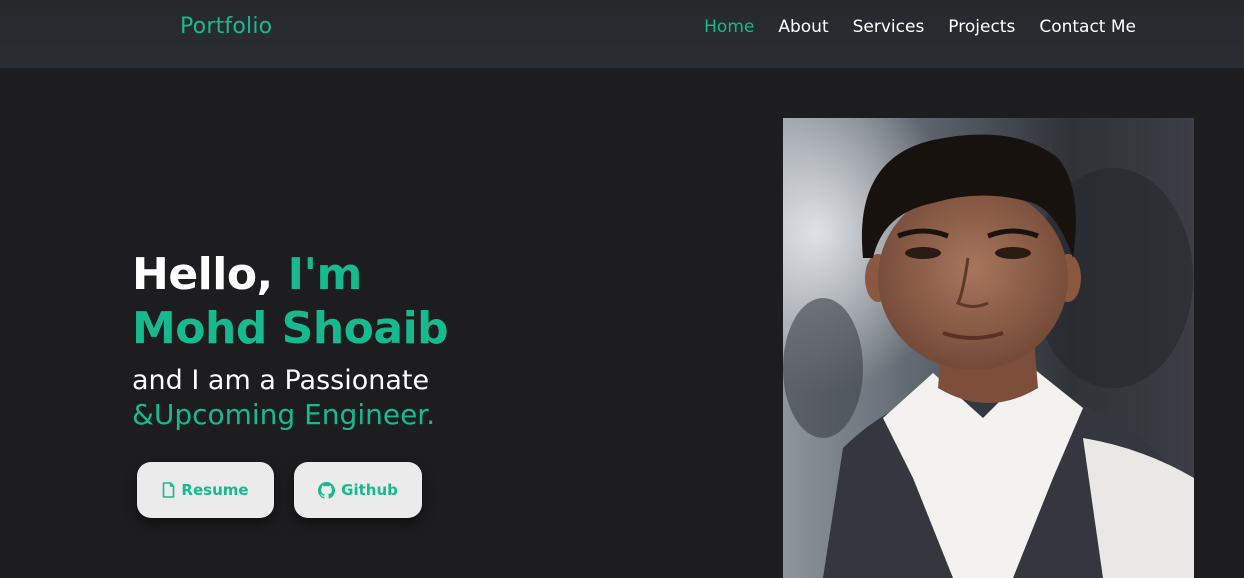 This screenshot has height=578, width=1244. Describe the element at coordinates (803, 27) in the screenshot. I see `nav-about: About` at that location.